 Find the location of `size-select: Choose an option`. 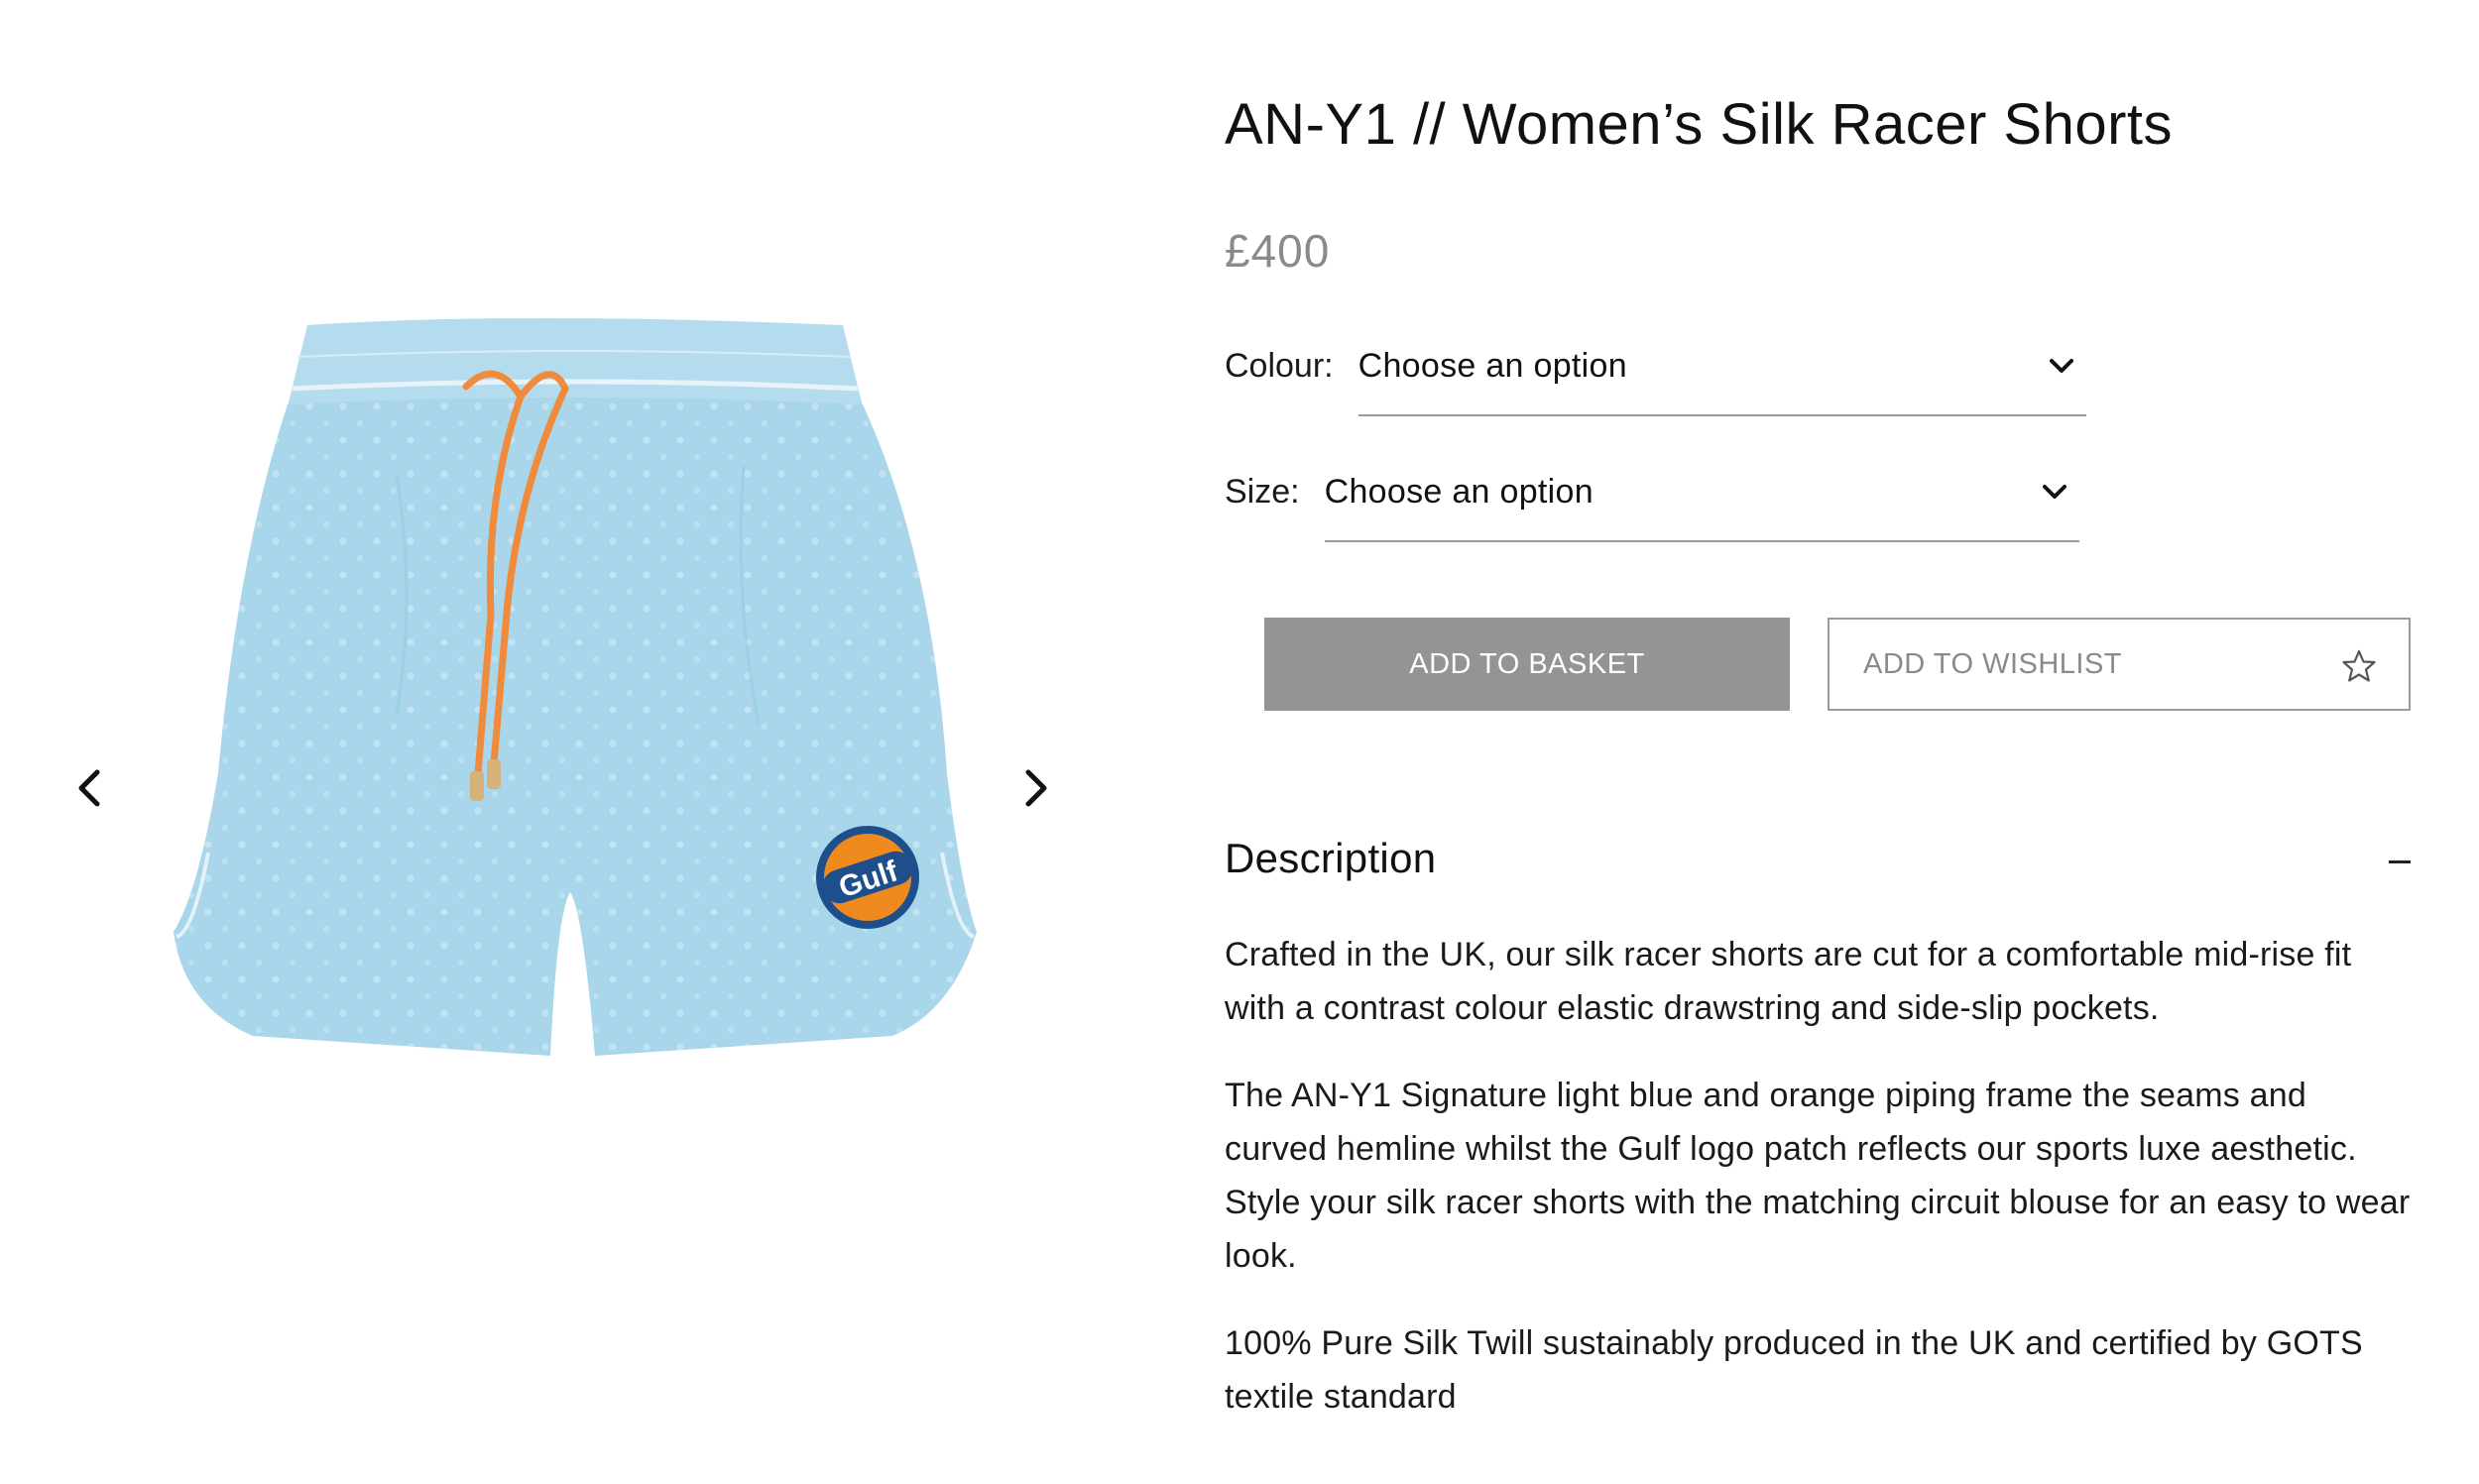

size-select: Choose an option is located at coordinates (1701, 502).